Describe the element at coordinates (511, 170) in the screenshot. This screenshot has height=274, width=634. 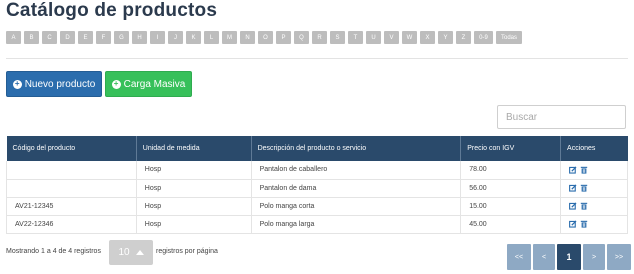
I see `cell-price: 78.00` at that location.